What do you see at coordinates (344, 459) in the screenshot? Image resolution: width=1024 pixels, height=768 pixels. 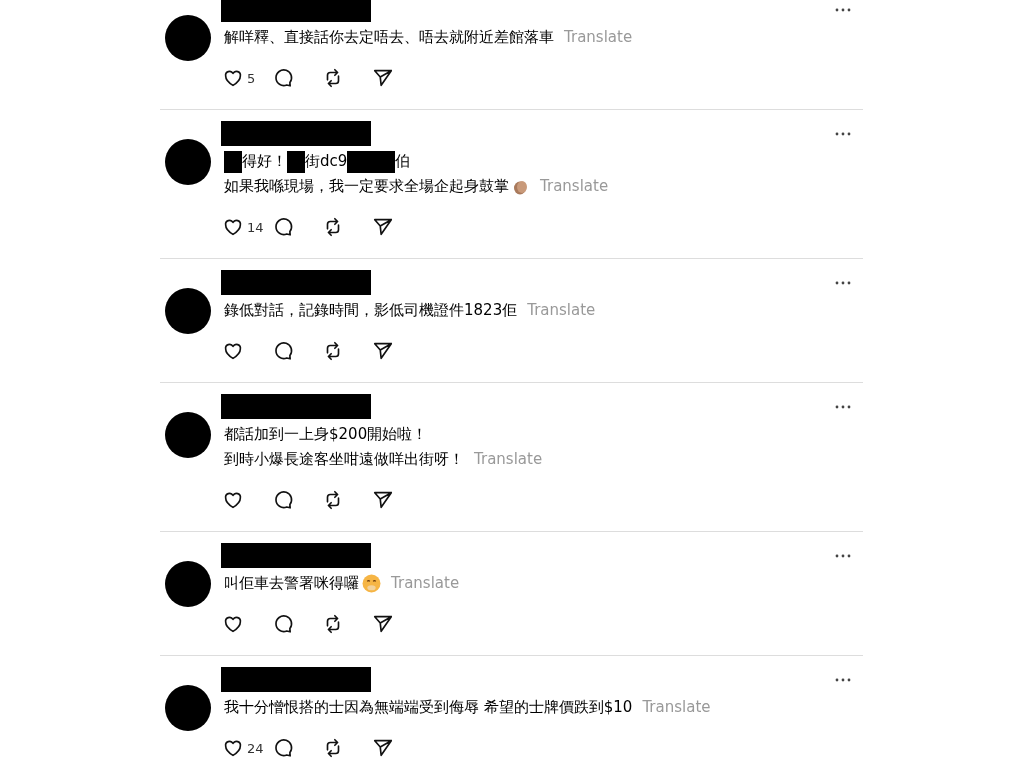 I see `comment-text: 到時小爆長途客坐咁遠做咩出街呀！` at bounding box center [344, 459].